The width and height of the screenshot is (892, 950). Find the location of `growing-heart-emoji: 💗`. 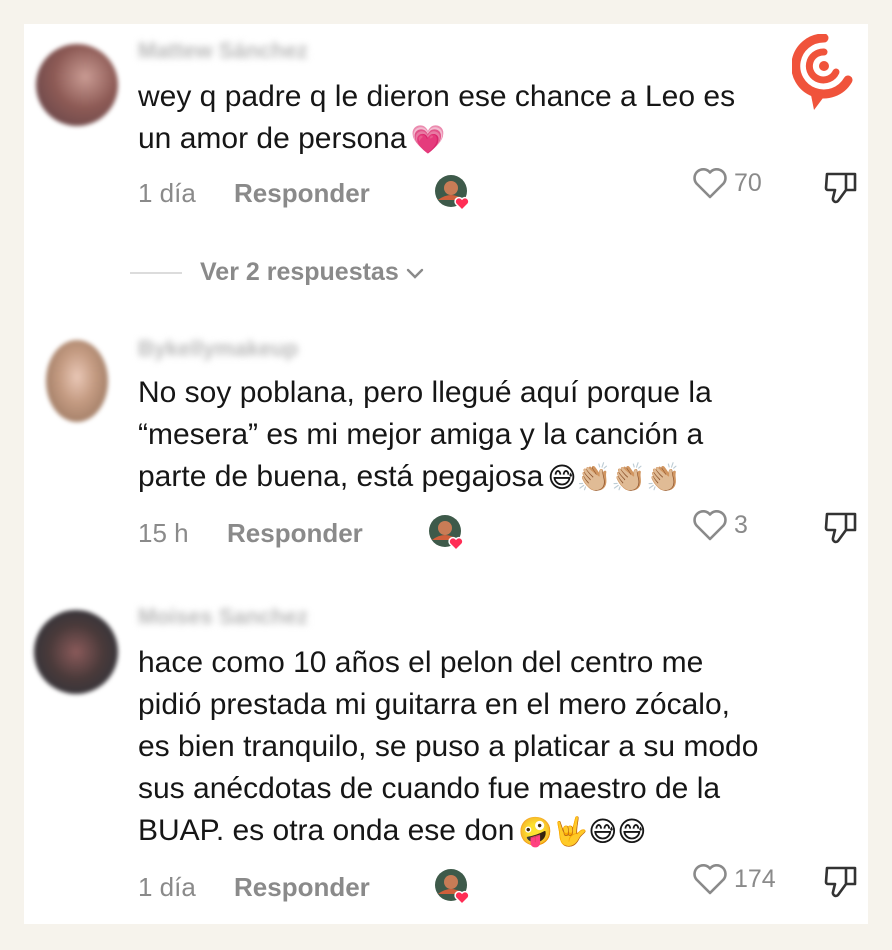

growing-heart-emoji: 💗 is located at coordinates (428, 140).